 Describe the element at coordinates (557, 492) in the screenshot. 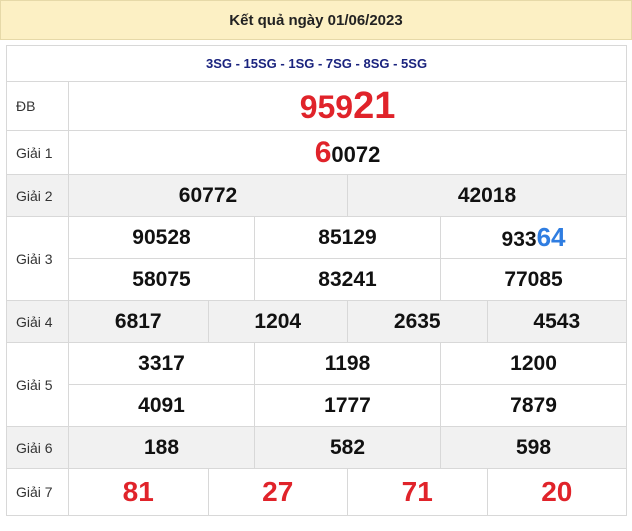

I see `g7-number: 20` at that location.